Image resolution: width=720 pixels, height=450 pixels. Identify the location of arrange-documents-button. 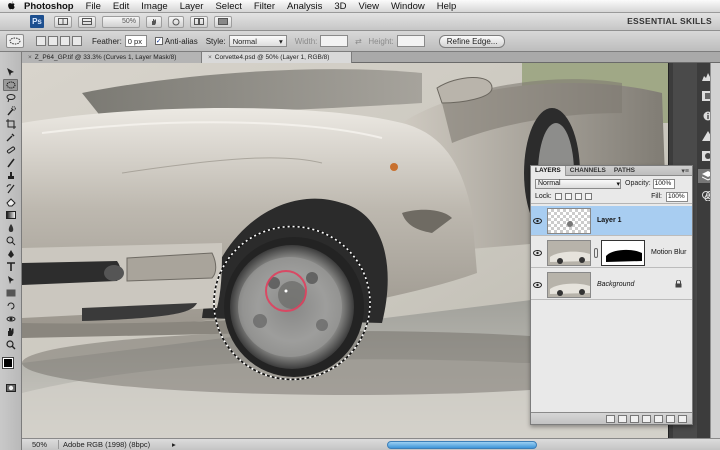
(199, 21).